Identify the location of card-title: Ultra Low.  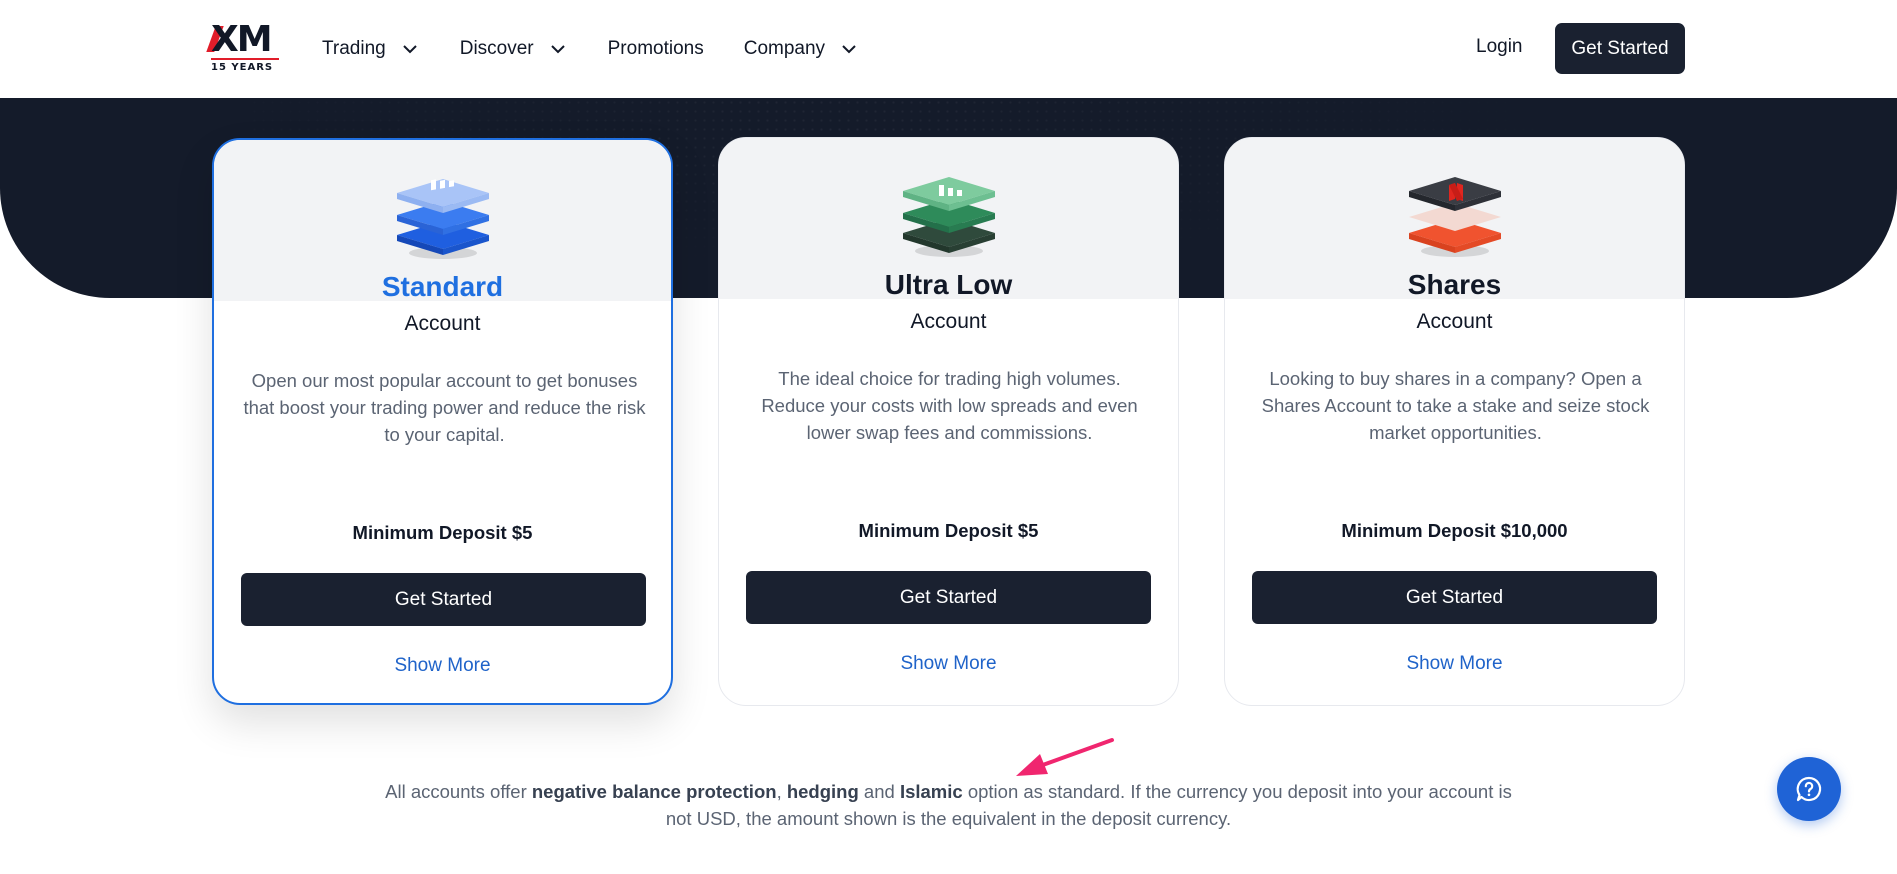
(948, 284).